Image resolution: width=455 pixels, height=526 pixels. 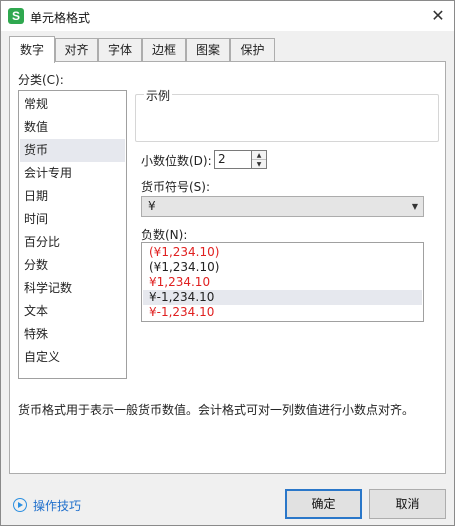 What do you see at coordinates (72, 288) in the screenshot?
I see `category-item-scientific: 科学记数` at bounding box center [72, 288].